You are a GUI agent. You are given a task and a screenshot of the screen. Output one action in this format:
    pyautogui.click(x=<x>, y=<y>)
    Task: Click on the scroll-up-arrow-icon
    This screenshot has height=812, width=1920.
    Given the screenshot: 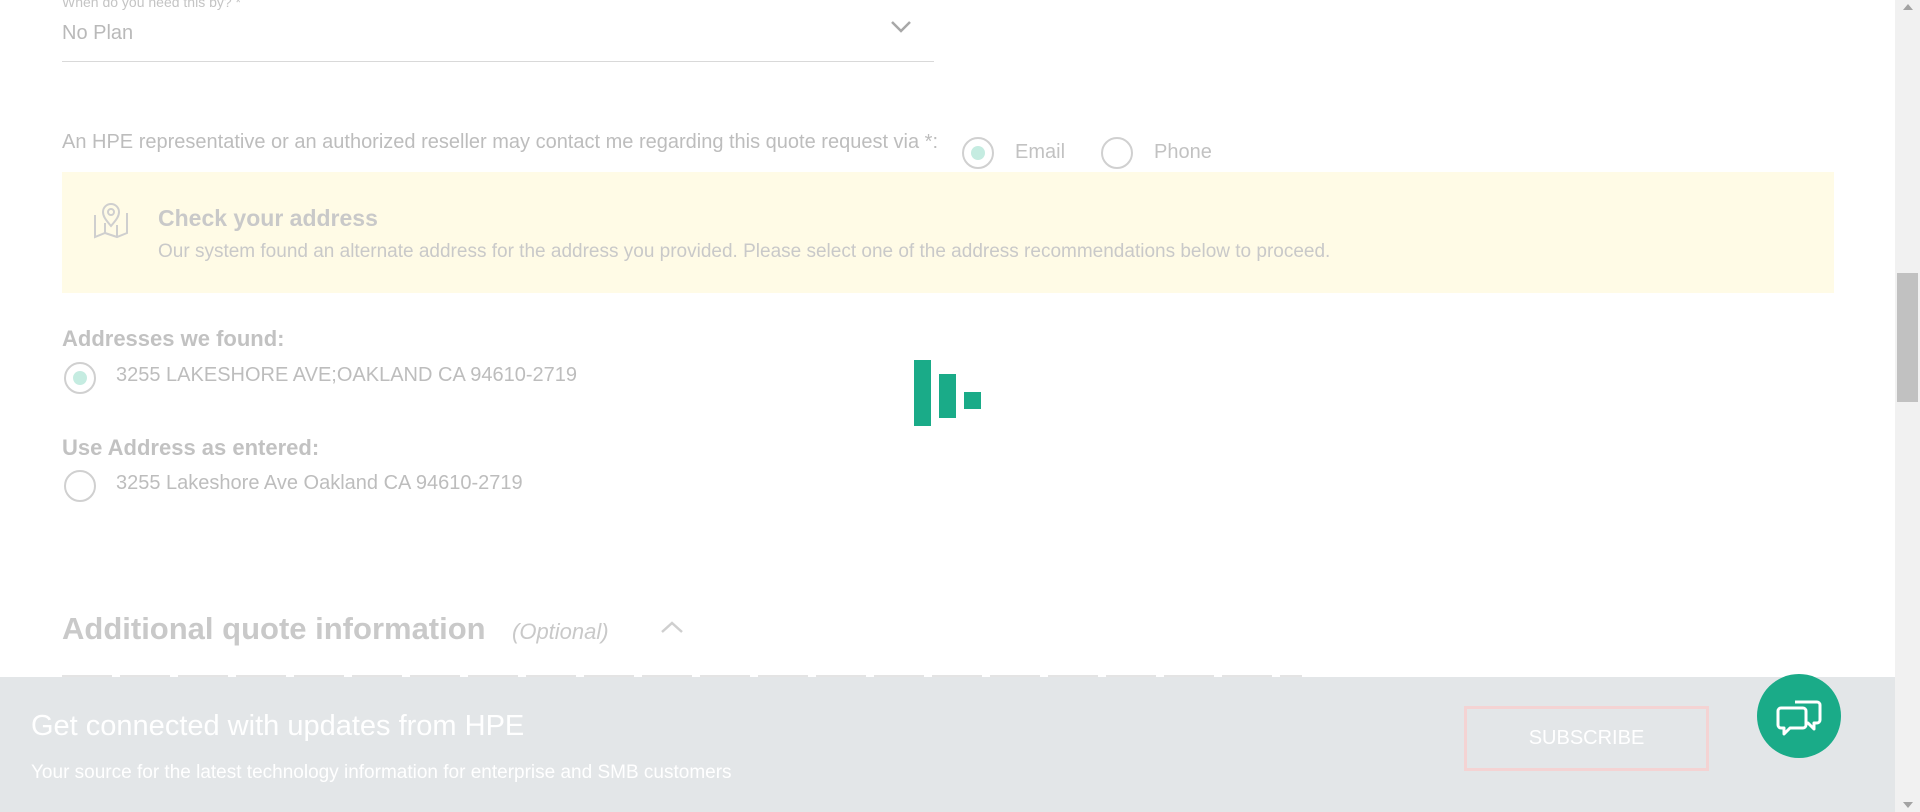 What is the action you would take?
    pyautogui.click(x=1908, y=7)
    